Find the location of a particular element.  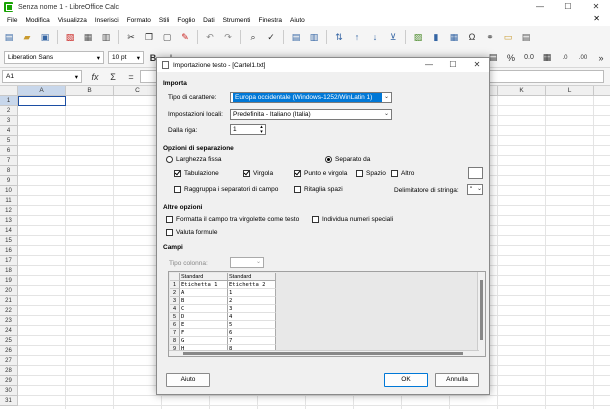

dialog-maximize-button: ☐ is located at coordinates (453, 65).